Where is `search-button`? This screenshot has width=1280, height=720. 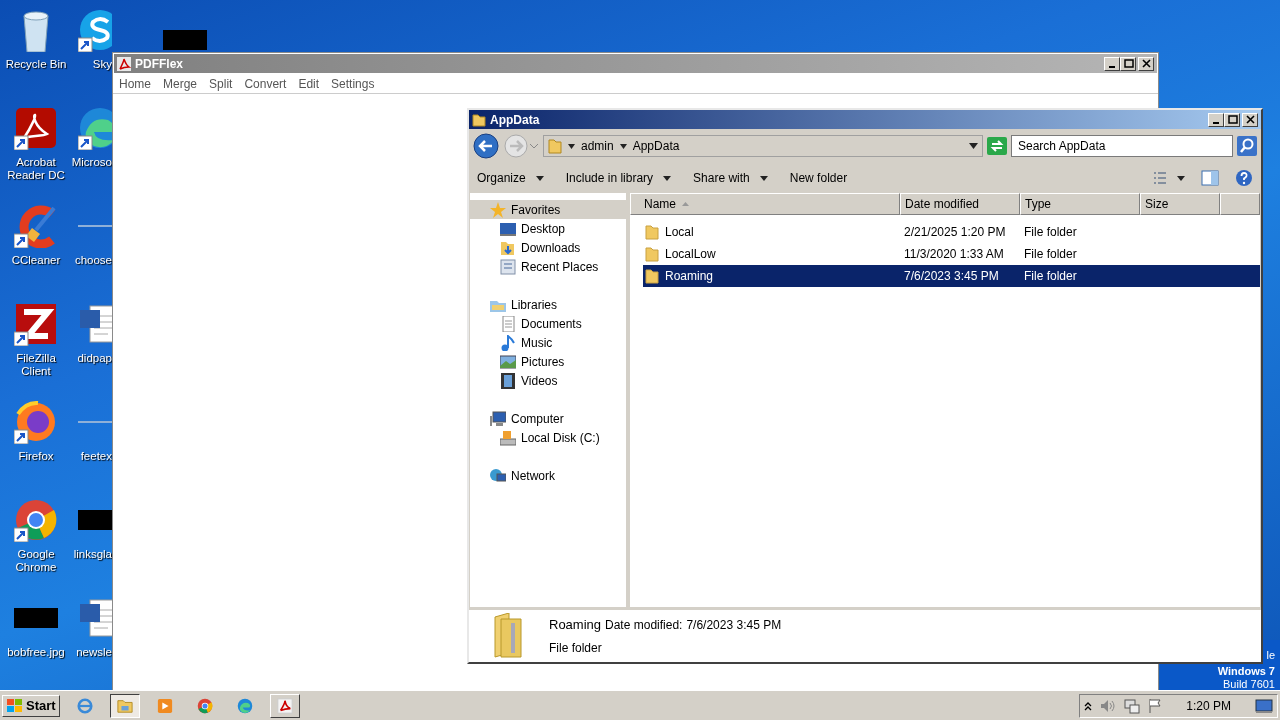 search-button is located at coordinates (1247, 146).